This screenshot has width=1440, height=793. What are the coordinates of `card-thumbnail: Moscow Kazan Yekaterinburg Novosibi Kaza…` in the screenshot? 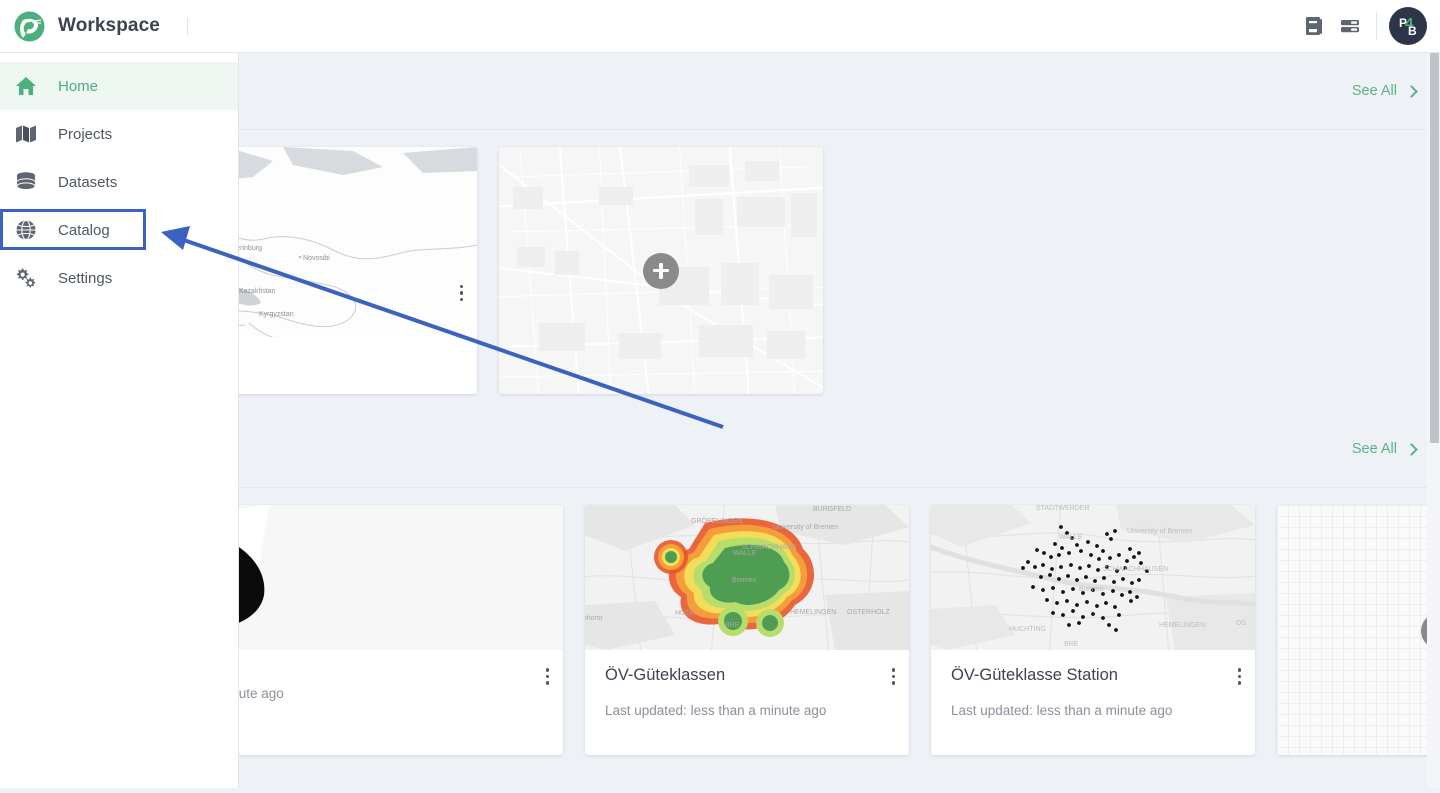 It's located at (358, 270).